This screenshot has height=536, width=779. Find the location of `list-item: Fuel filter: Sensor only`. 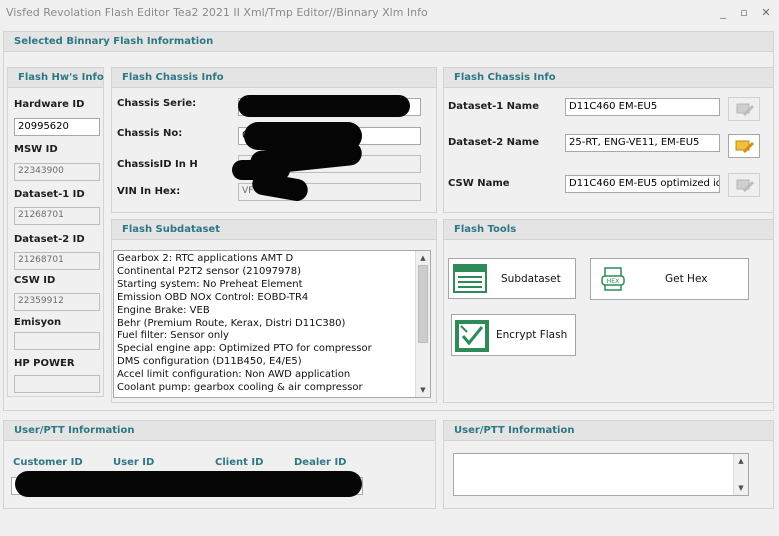

list-item: Fuel filter: Sensor only is located at coordinates (265, 336).